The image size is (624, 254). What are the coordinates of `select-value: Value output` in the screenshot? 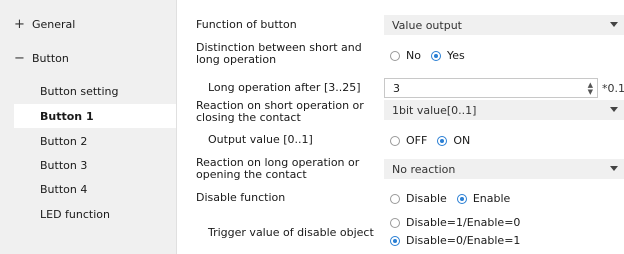 It's located at (427, 25).